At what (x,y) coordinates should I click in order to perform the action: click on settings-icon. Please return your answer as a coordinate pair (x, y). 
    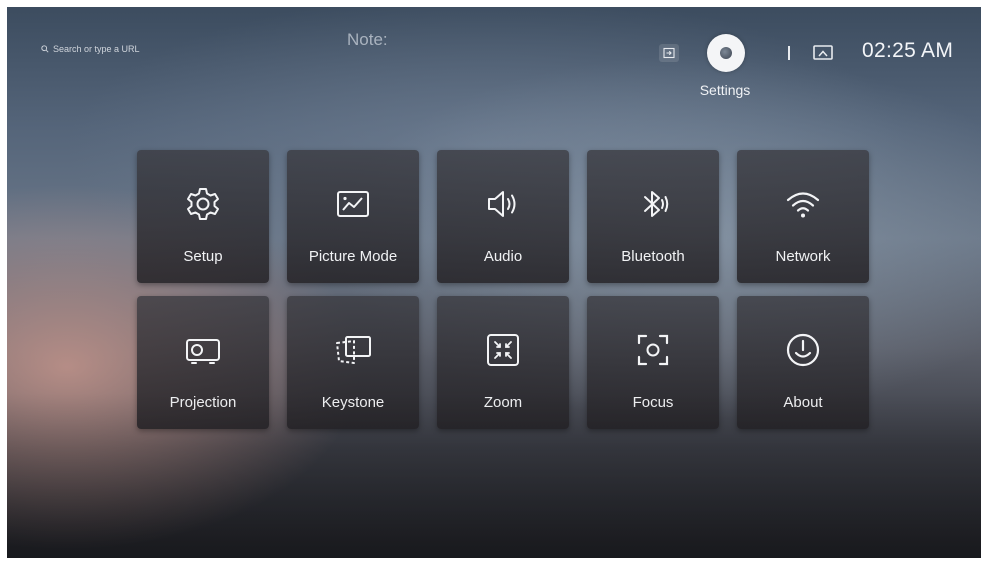
    Looking at the image, I should click on (726, 53).